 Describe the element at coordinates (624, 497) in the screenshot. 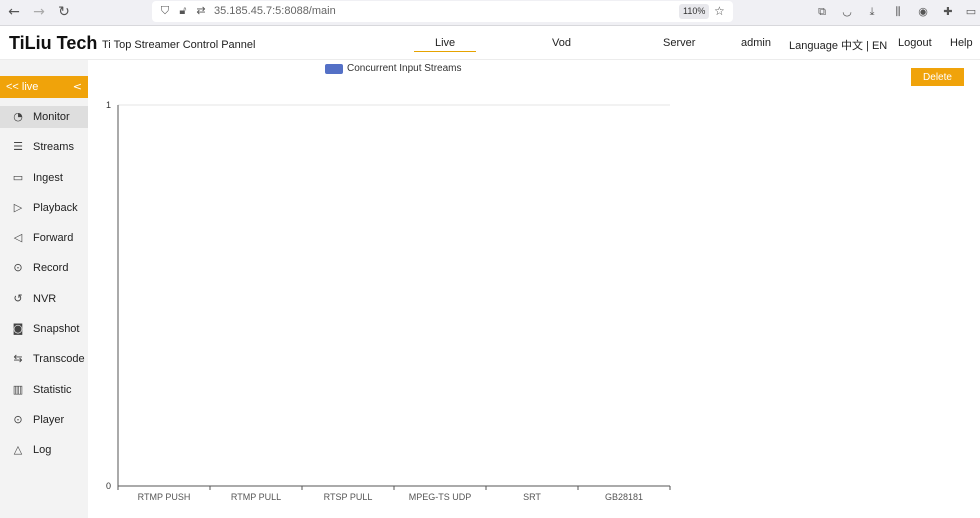

I see `x-tick-label: GB28181` at that location.